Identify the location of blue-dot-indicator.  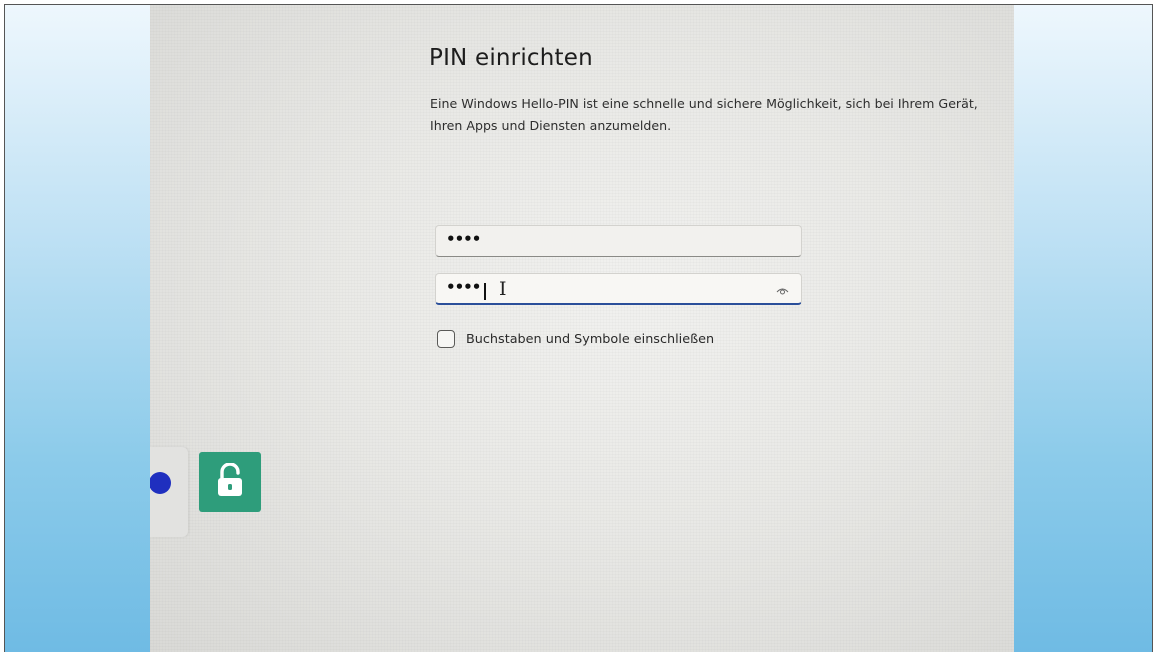
(160, 483).